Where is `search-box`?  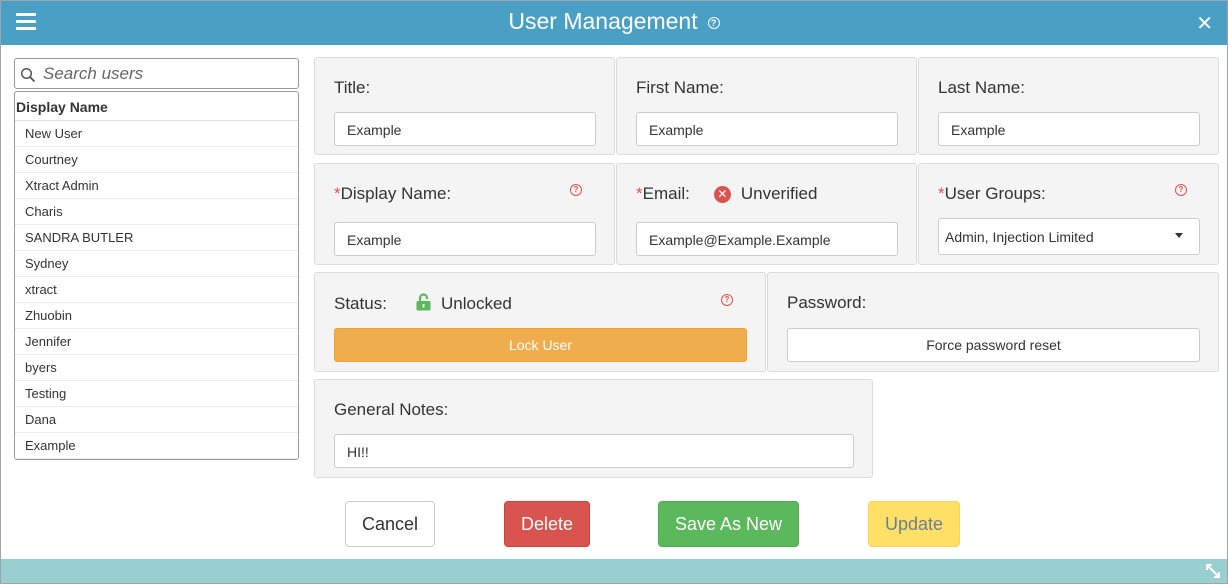
search-box is located at coordinates (156, 73).